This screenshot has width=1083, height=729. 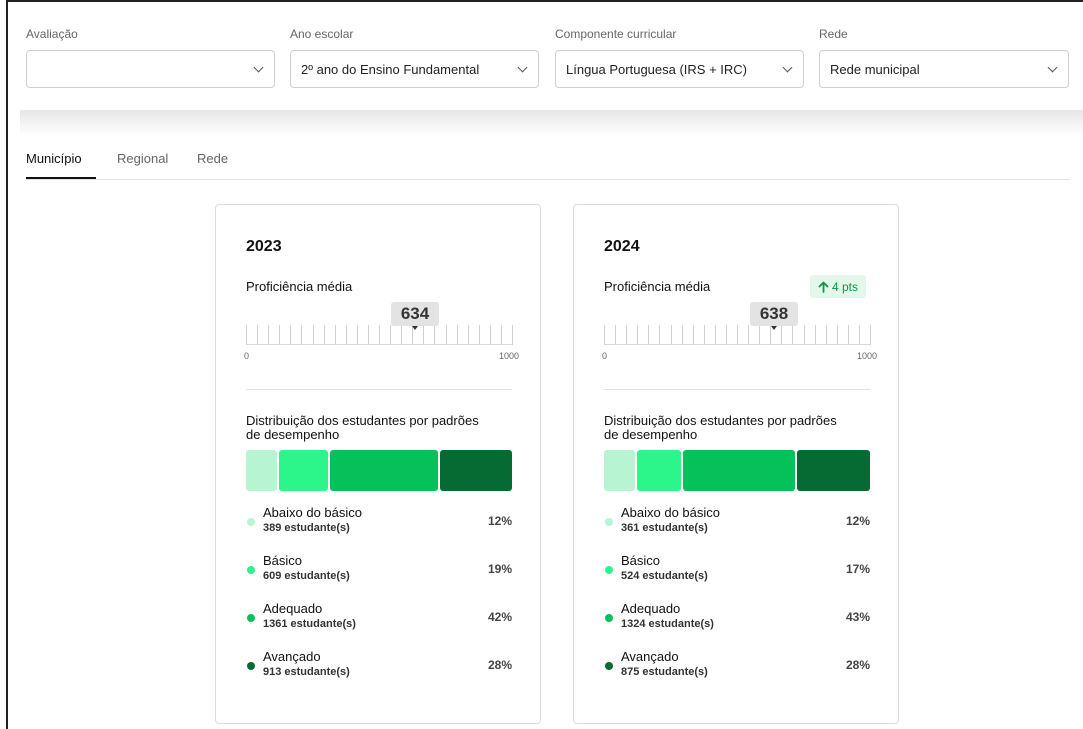 What do you see at coordinates (867, 356) in the screenshot?
I see `scale-max-label: 1000` at bounding box center [867, 356].